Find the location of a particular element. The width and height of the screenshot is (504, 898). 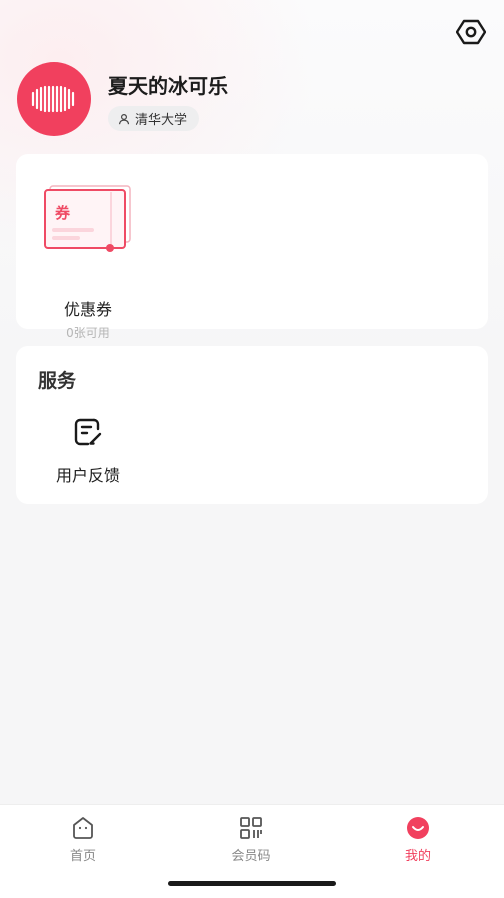

brand-logo-icon is located at coordinates (53, 99).